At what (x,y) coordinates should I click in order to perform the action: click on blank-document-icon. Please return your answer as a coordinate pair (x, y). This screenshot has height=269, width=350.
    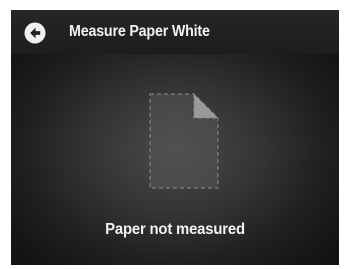
    Looking at the image, I should click on (184, 141).